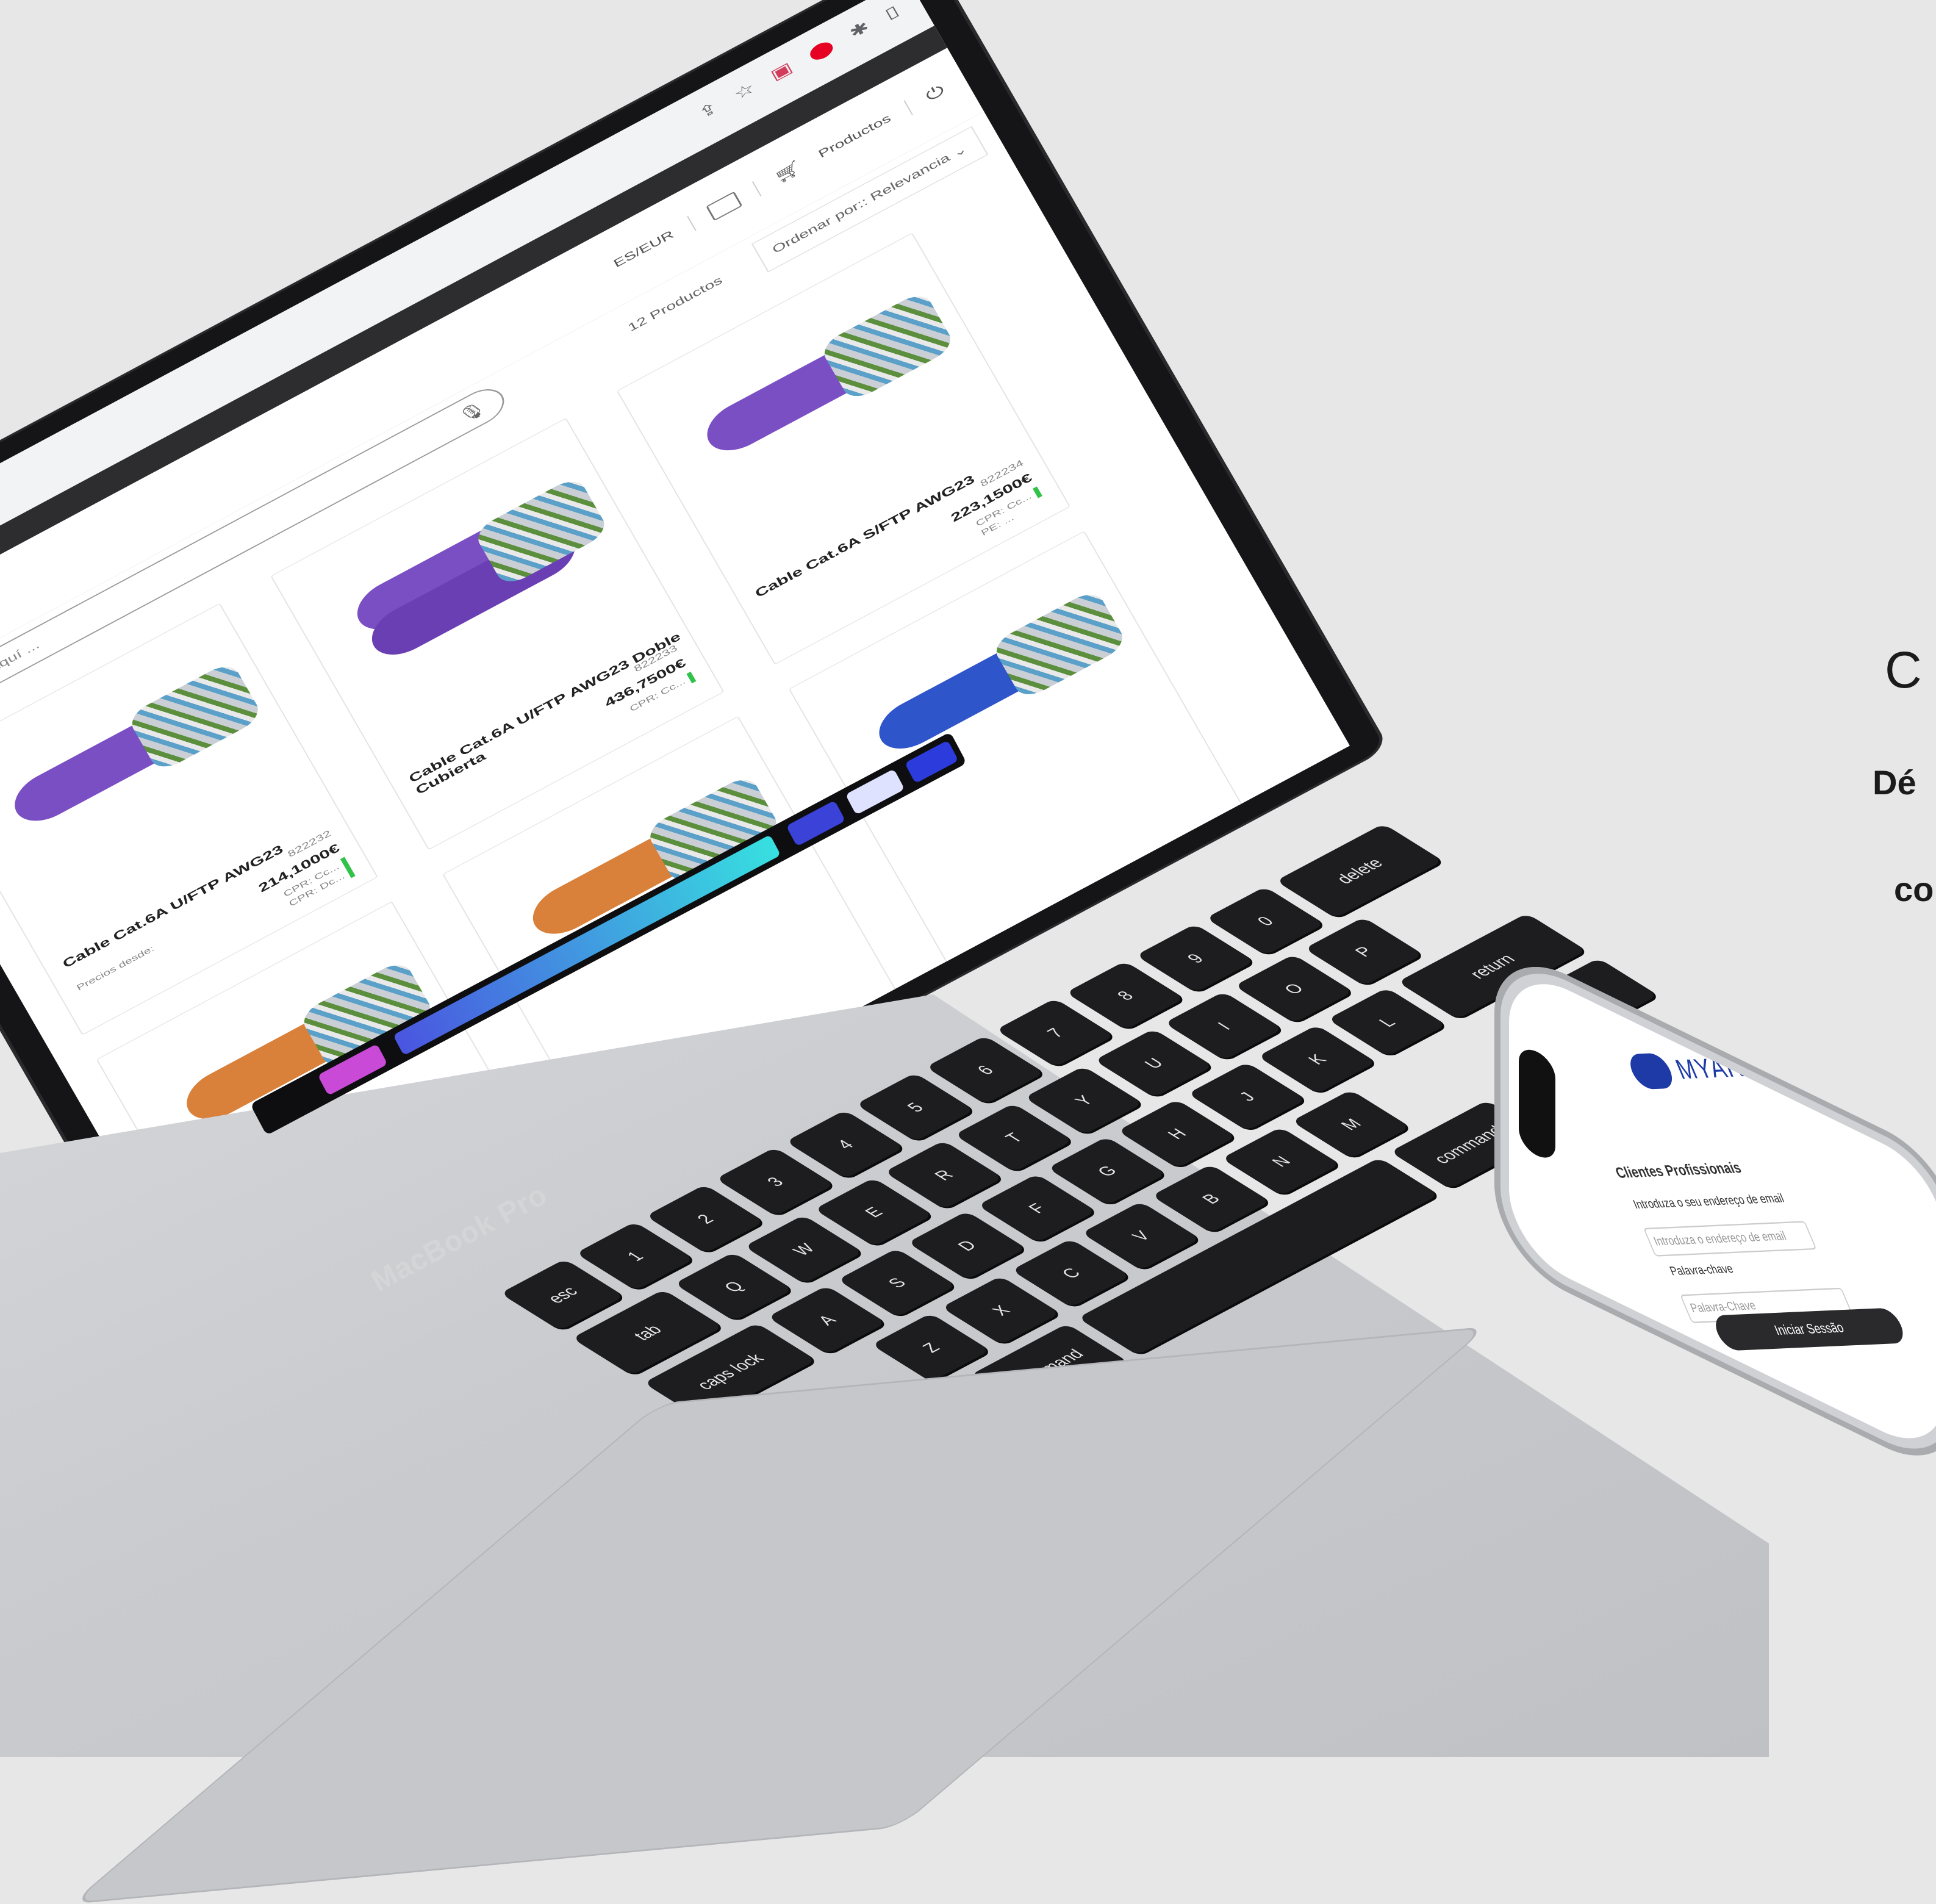 The height and width of the screenshot is (1904, 1936). What do you see at coordinates (1903, 670) in the screenshot?
I see `headline-fragment: C` at bounding box center [1903, 670].